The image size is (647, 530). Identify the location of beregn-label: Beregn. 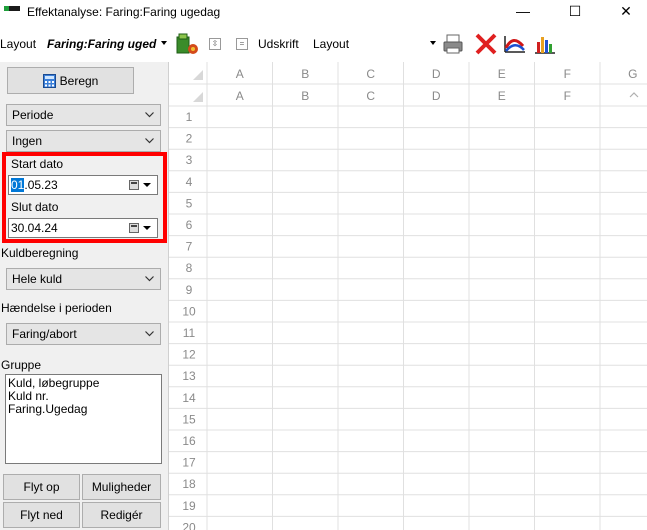
(79, 80).